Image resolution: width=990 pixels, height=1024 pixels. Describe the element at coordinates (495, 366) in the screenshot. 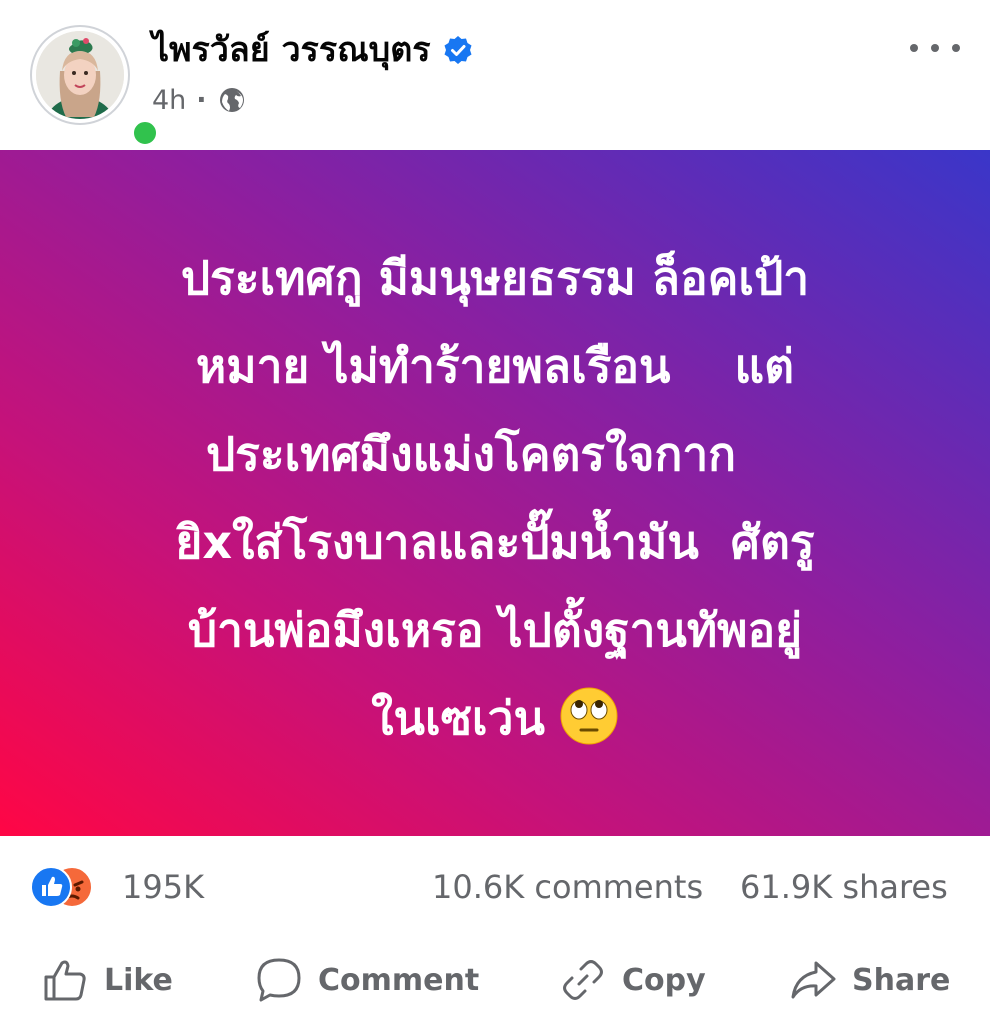

I see `post-text-line: หมาย ไม่ทำร้ายพลเรือน แต่` at that location.